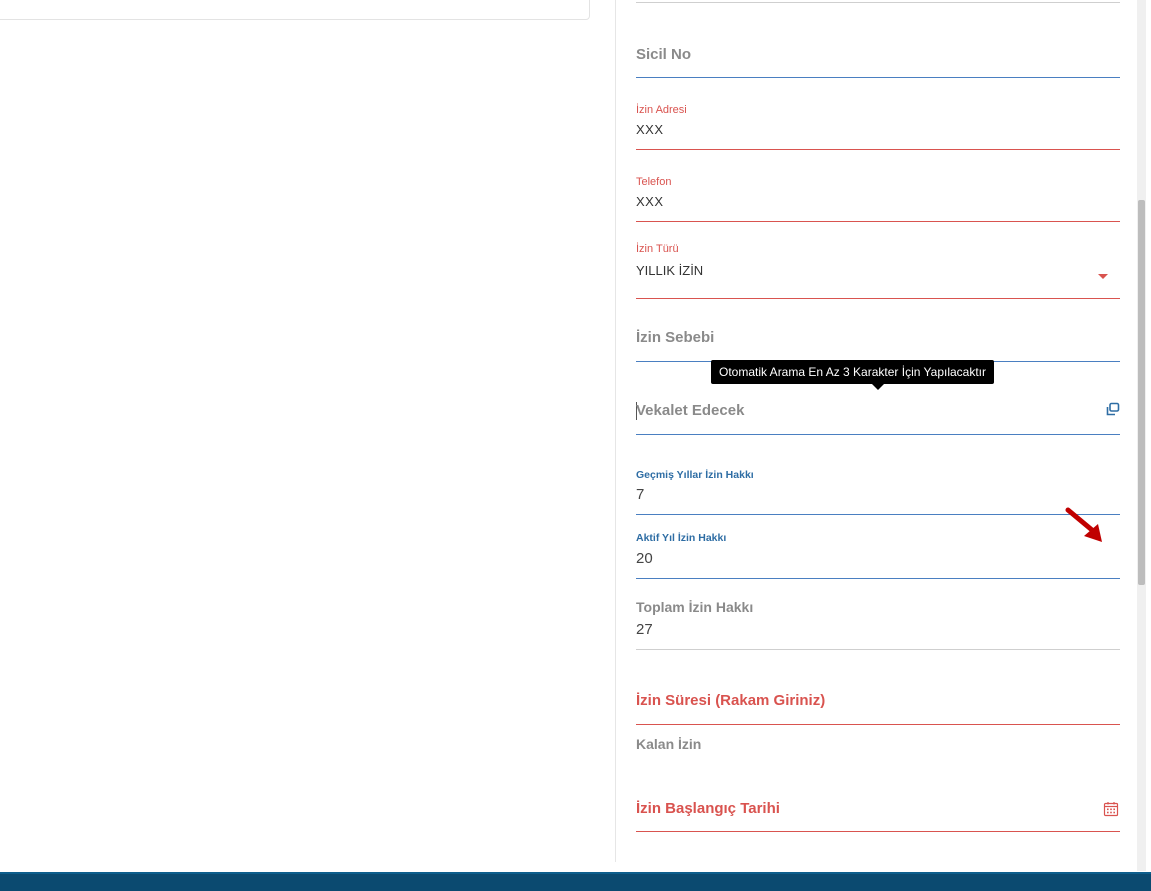 The height and width of the screenshot is (891, 1151). Describe the element at coordinates (640, 494) in the screenshot. I see `gecmis-yillar-value: 7` at that location.